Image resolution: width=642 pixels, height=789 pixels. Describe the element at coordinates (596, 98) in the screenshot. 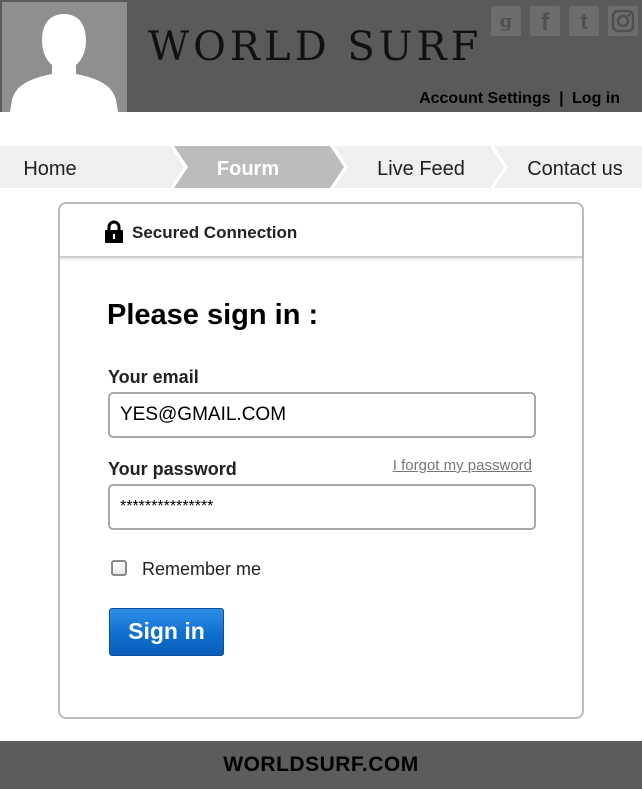

I see `login-link: Log in` at that location.